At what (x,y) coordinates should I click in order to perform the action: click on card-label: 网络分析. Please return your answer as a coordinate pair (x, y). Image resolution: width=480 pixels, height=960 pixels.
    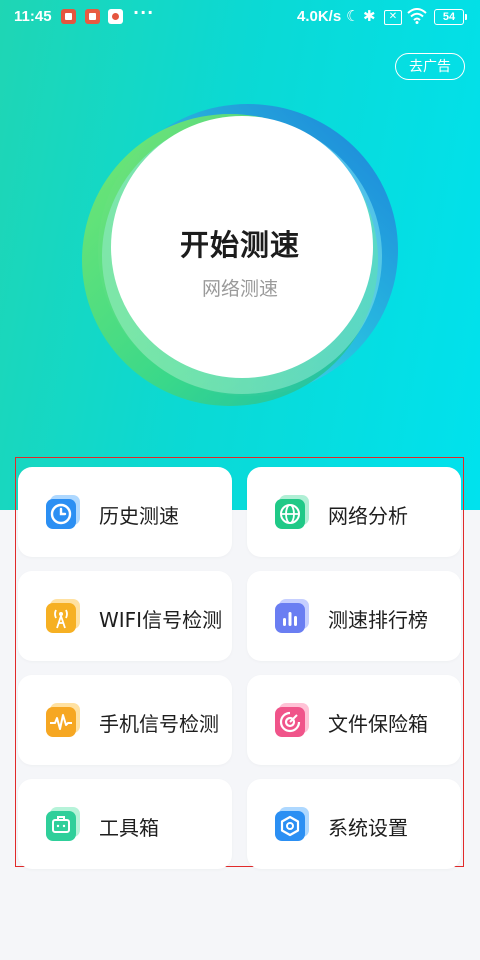
    Looking at the image, I should click on (368, 516).